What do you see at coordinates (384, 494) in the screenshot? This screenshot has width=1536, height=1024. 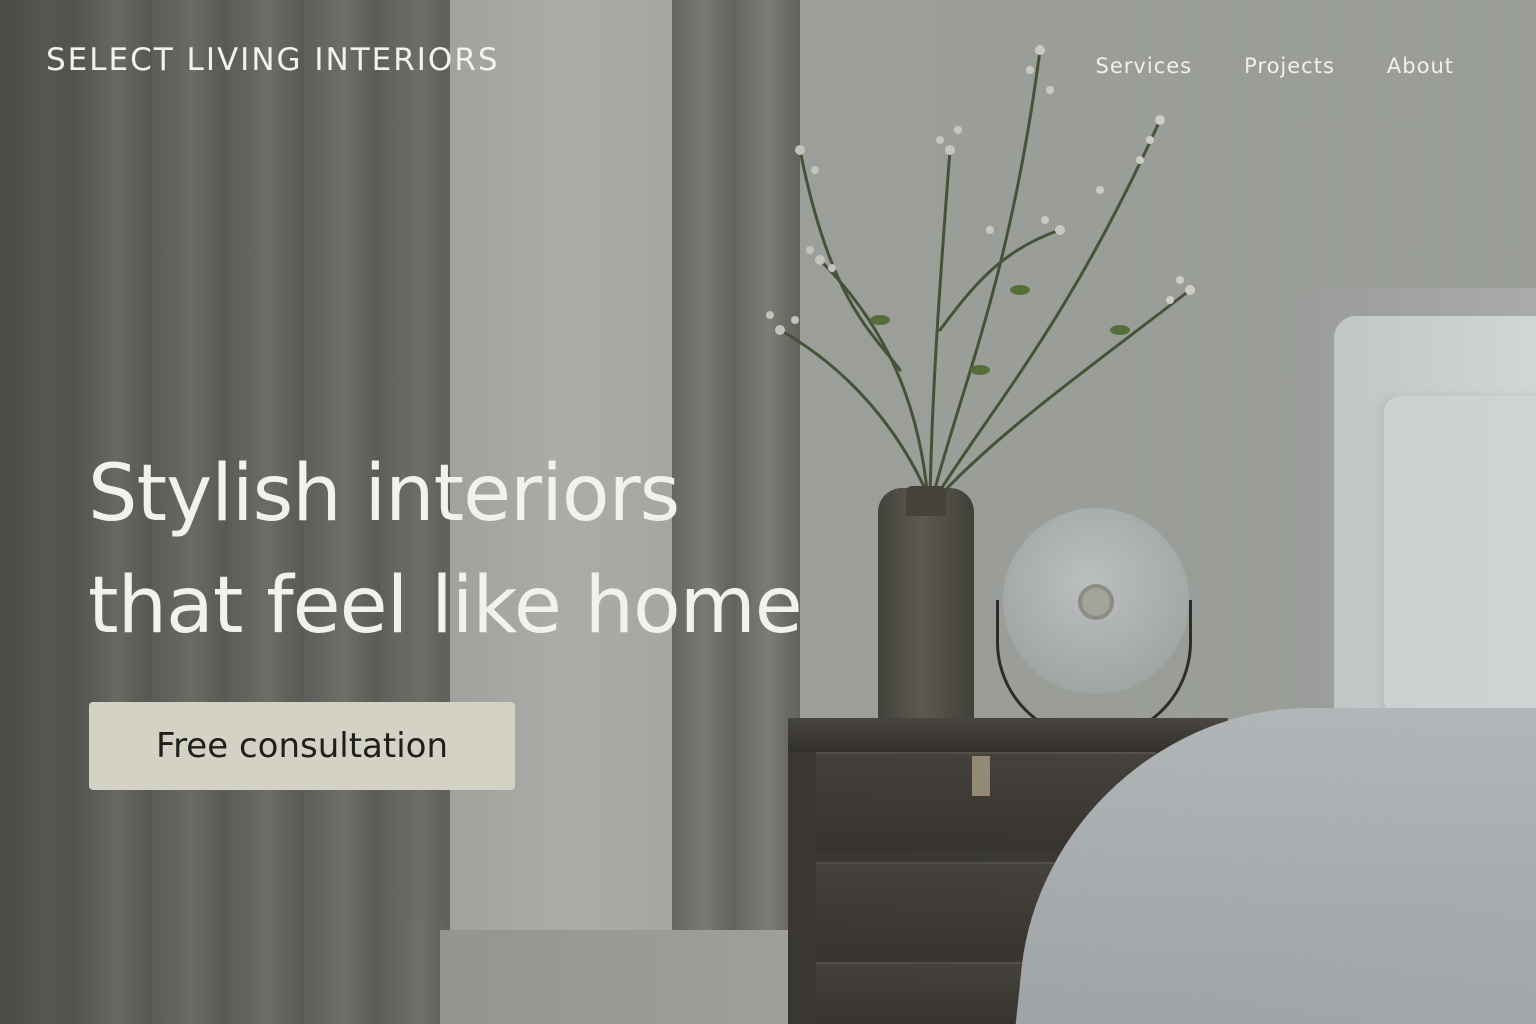 I see `hero-headline-line-1: Stylish interiors` at bounding box center [384, 494].